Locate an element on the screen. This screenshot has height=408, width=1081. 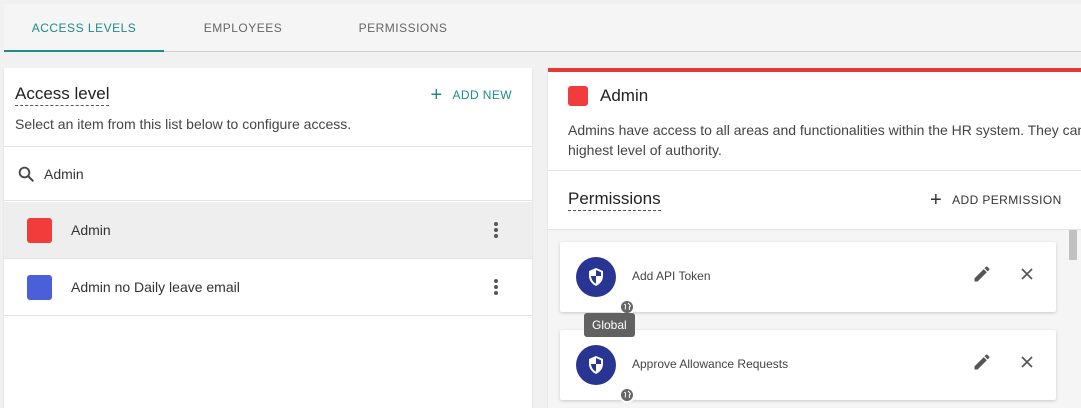
add-permission-label: ADD PERMISSION is located at coordinates (1007, 200).